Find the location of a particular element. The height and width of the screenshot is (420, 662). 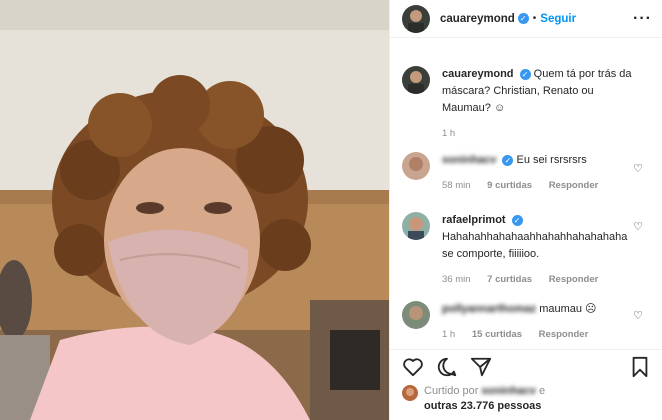

comment-likes: 15 curtidas is located at coordinates (497, 334).